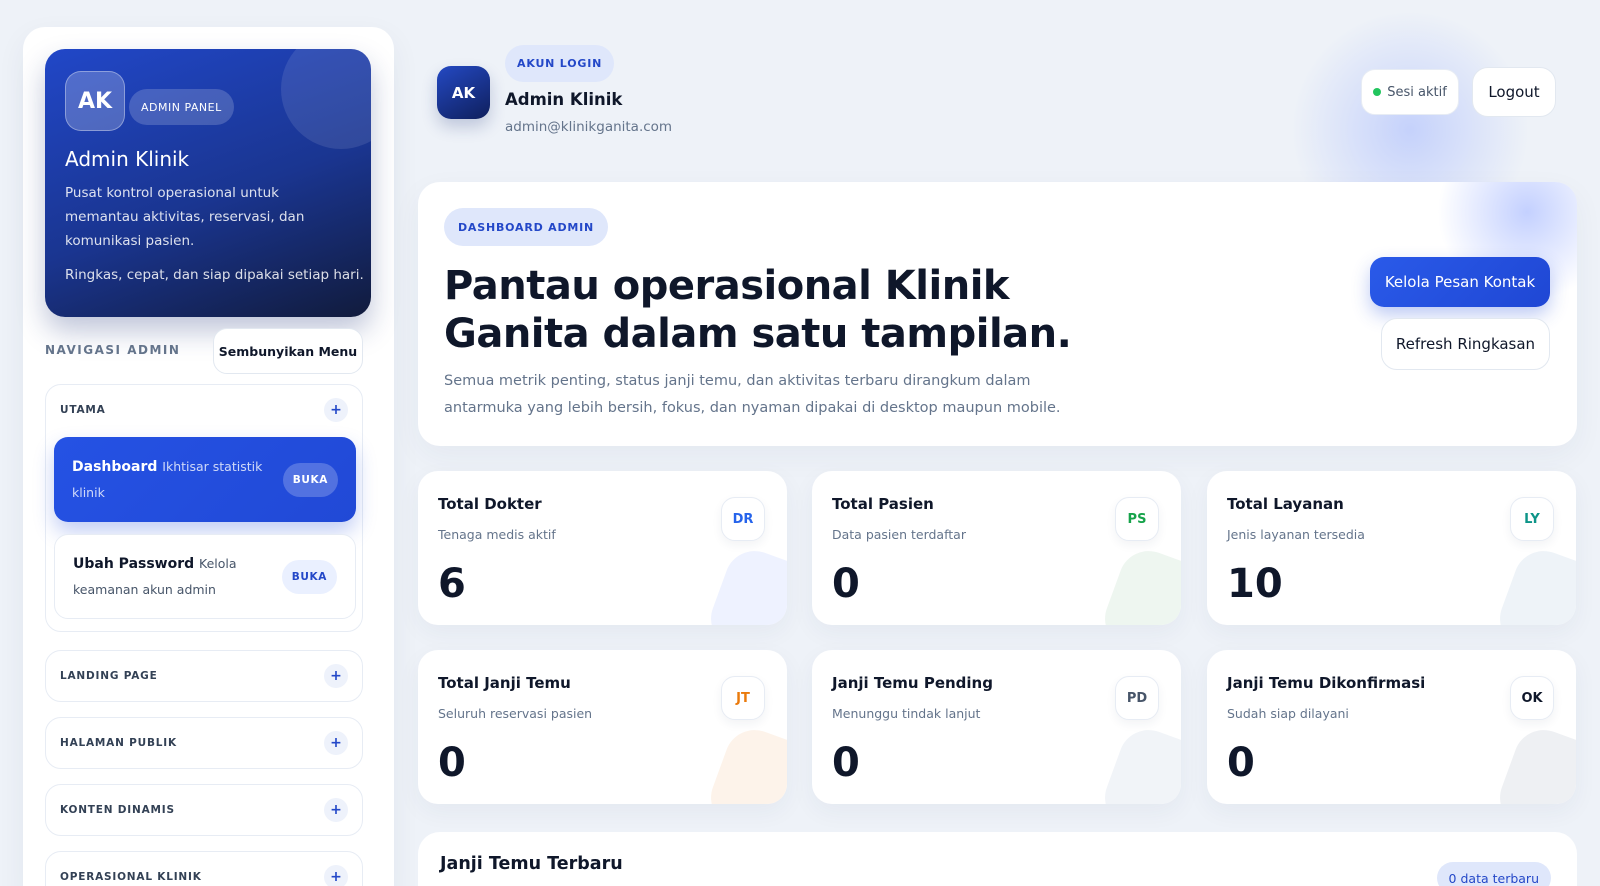  What do you see at coordinates (504, 683) in the screenshot?
I see `stat-title: Total Janji Temu` at bounding box center [504, 683].